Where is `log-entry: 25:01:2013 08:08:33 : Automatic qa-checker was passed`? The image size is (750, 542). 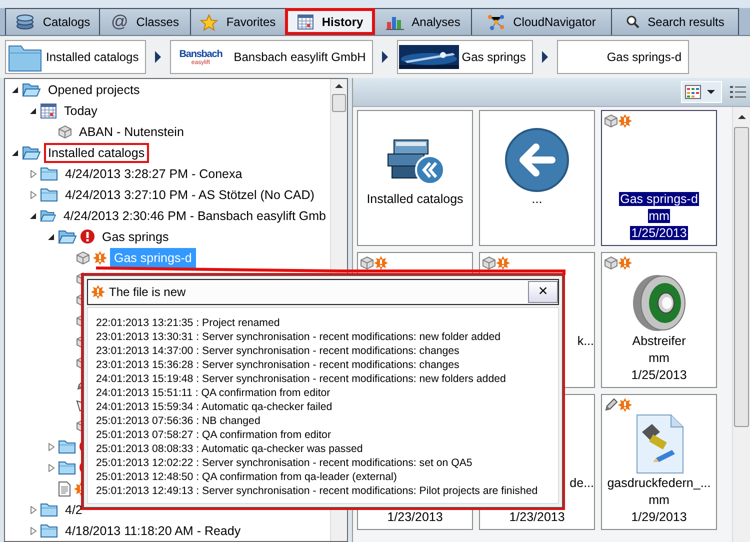 log-entry: 25:01:2013 08:08:33 : Automatic qa-checker was passed is located at coordinates (230, 449).